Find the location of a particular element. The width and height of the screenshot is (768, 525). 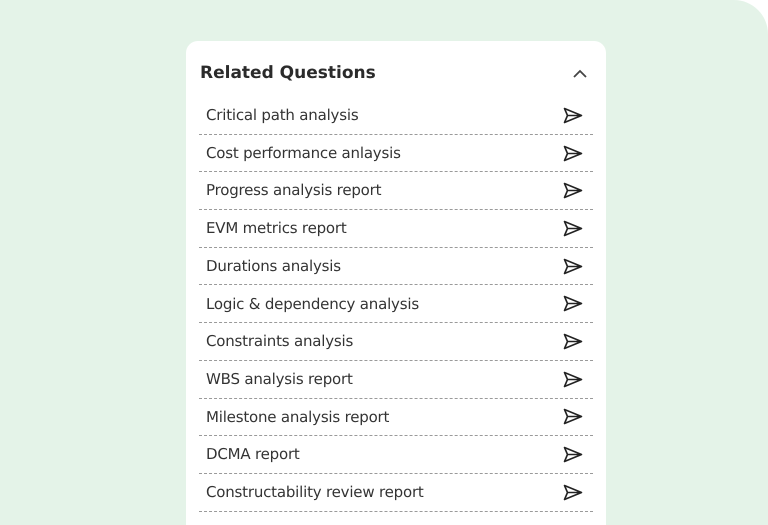

question-item: Cost performance anlaysis is located at coordinates (396, 153).